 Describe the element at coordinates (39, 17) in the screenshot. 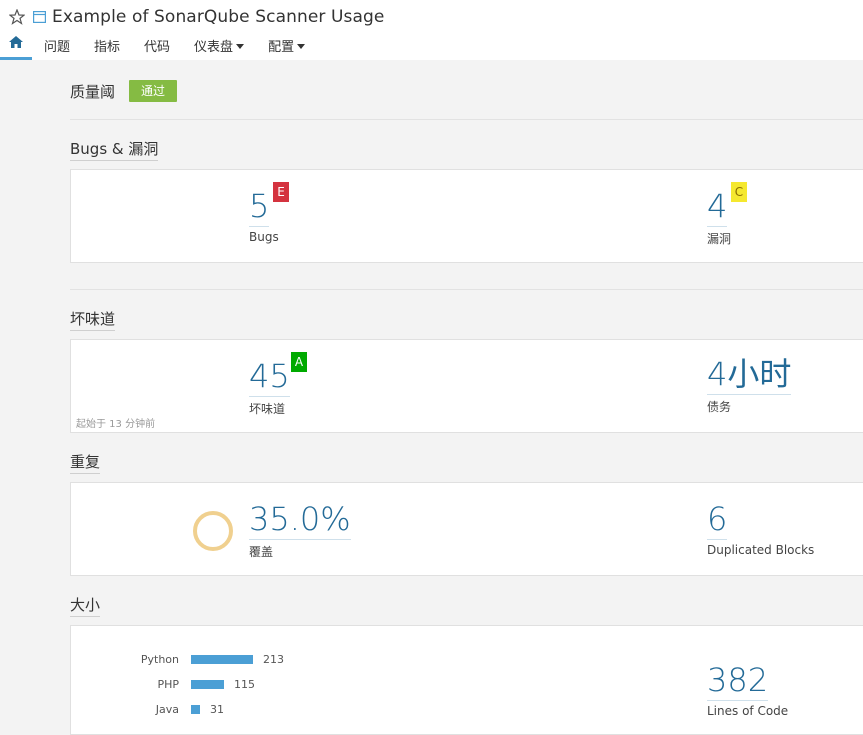

I see `project-window-icon` at that location.